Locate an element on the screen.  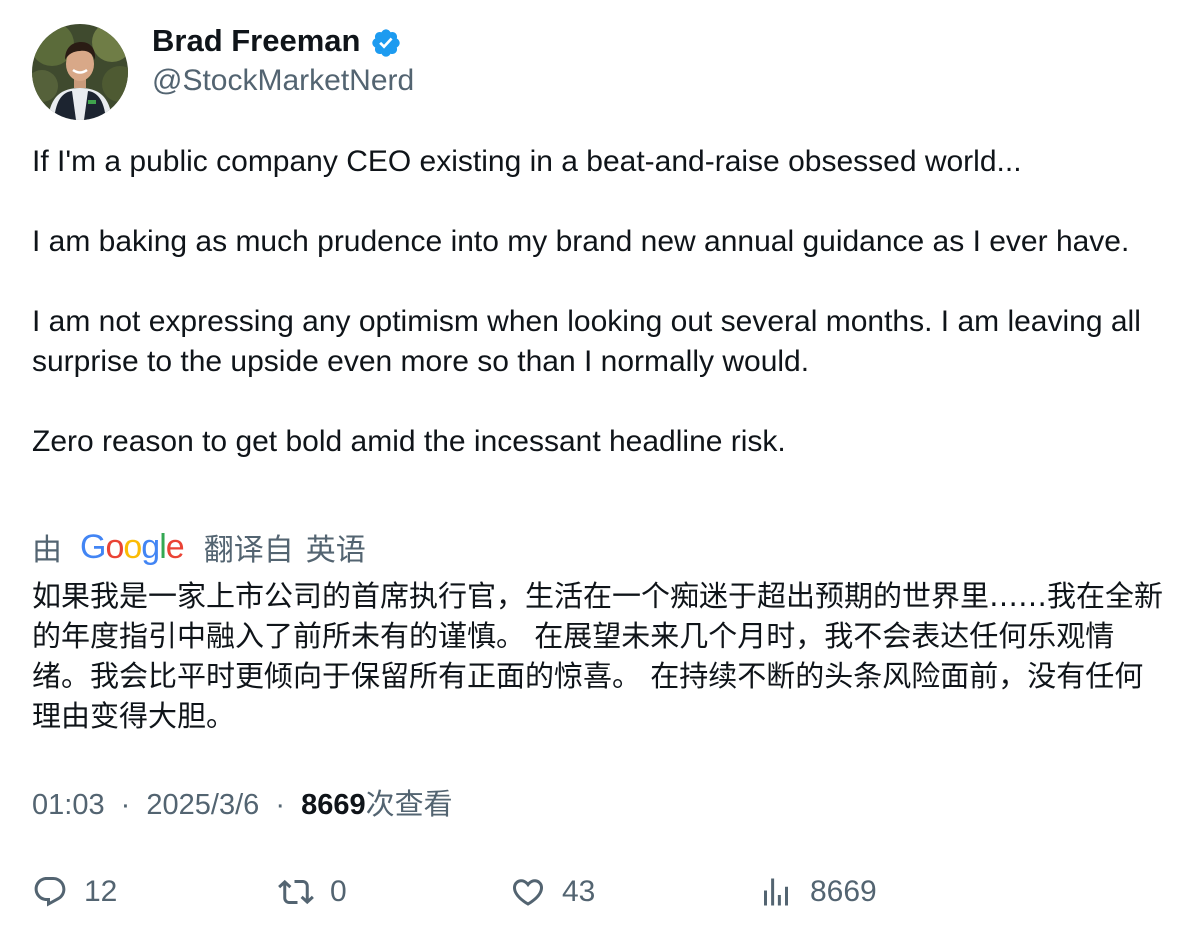
retweet-count: 0 is located at coordinates (338, 891).